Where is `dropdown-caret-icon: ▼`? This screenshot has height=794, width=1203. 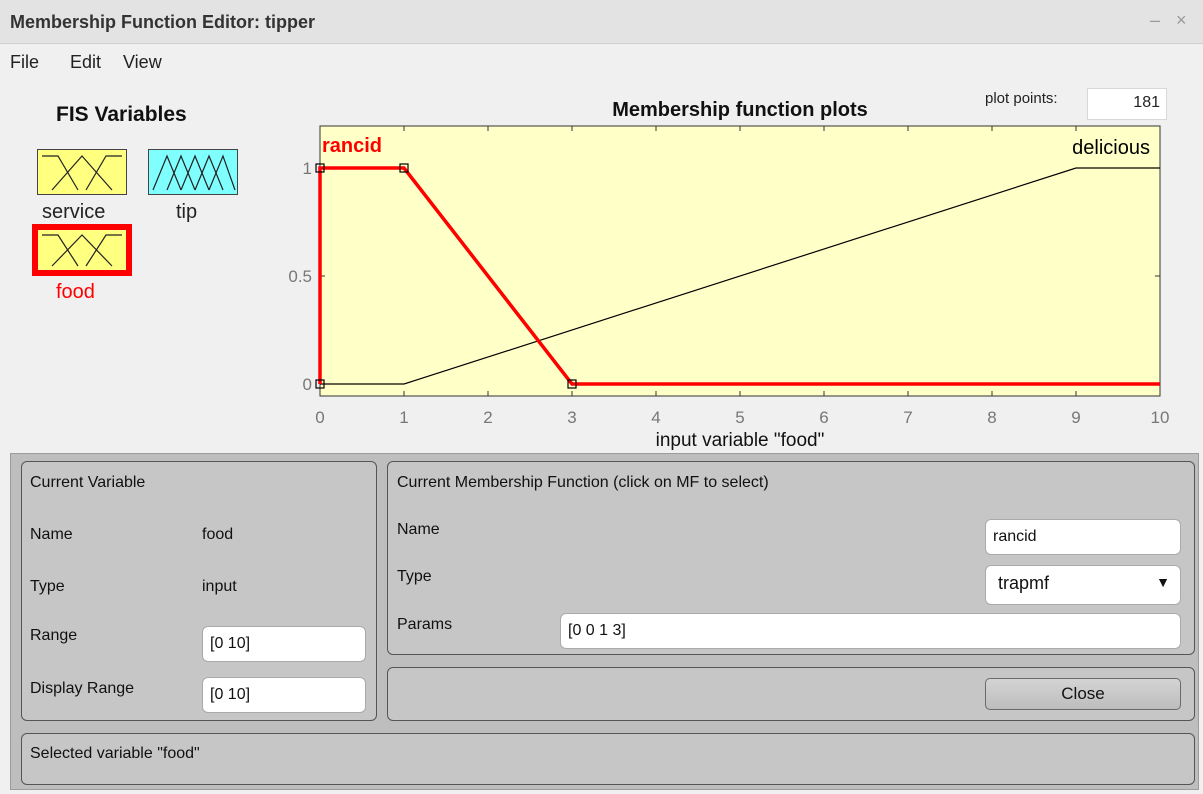
dropdown-caret-icon: ▼ is located at coordinates (1163, 582).